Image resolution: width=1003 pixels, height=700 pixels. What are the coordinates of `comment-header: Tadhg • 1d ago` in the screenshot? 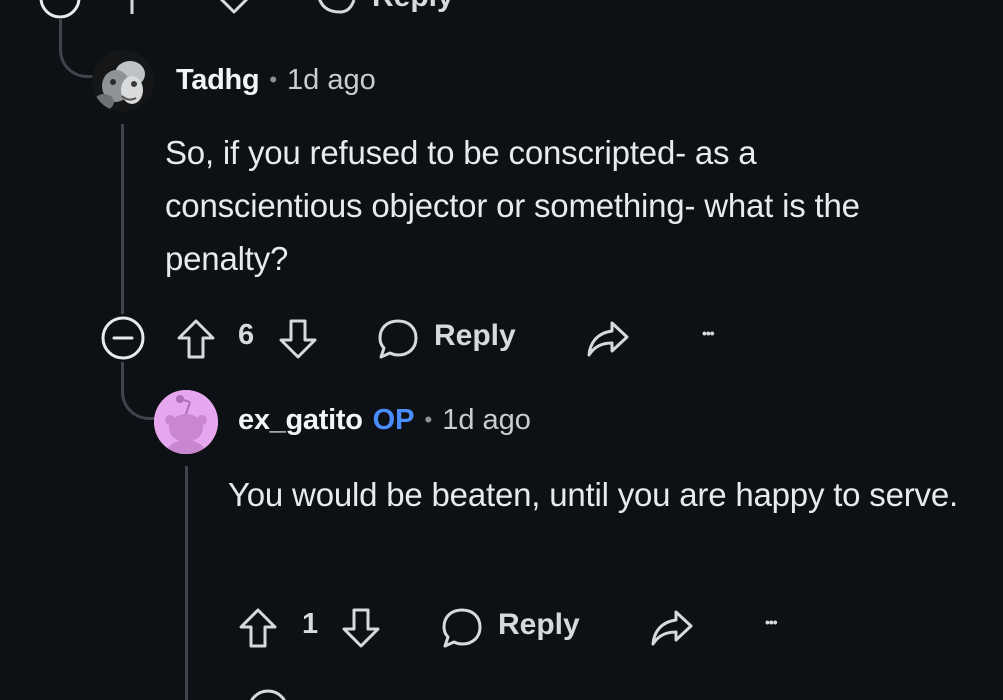 It's located at (276, 80).